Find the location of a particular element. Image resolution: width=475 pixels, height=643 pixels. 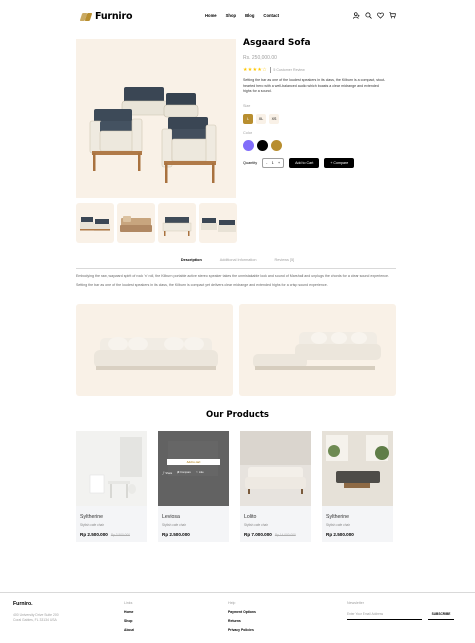

like-label: Like is located at coordinates (201, 472).